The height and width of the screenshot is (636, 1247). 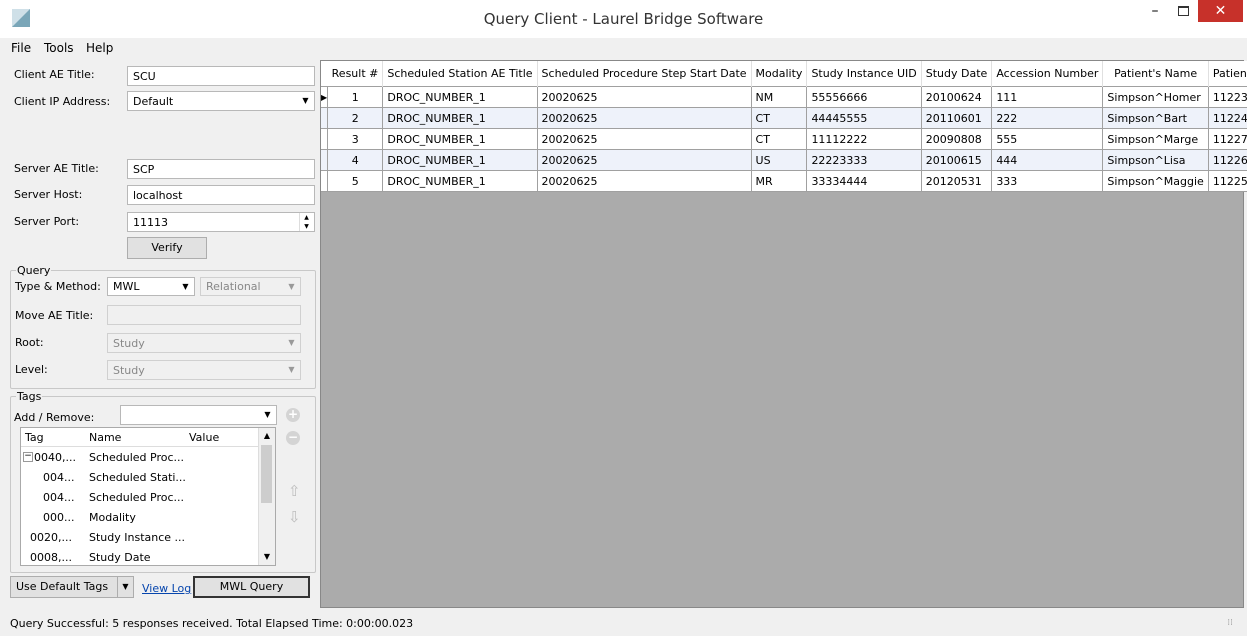 I want to click on tree-row: 0008,... Study Date, so click(x=140, y=556).